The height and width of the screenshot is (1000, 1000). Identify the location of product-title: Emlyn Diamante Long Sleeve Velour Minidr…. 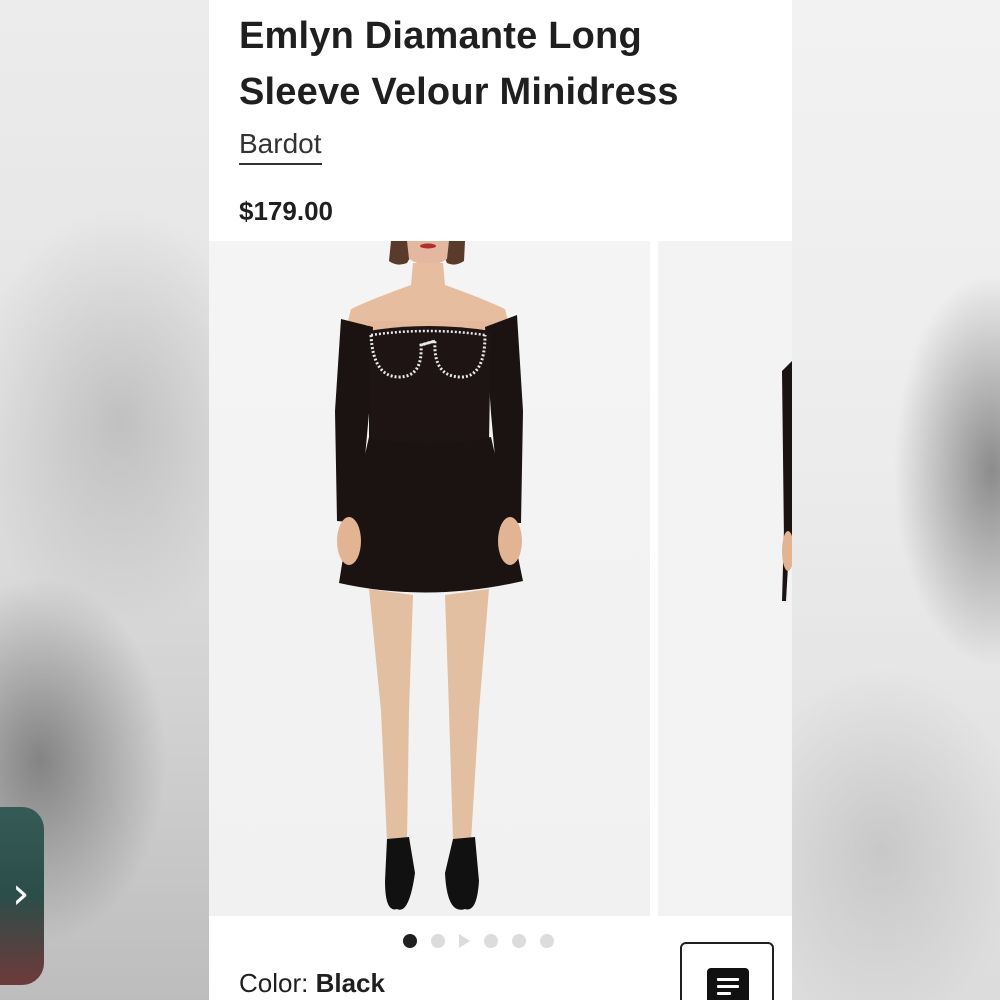
(459, 64).